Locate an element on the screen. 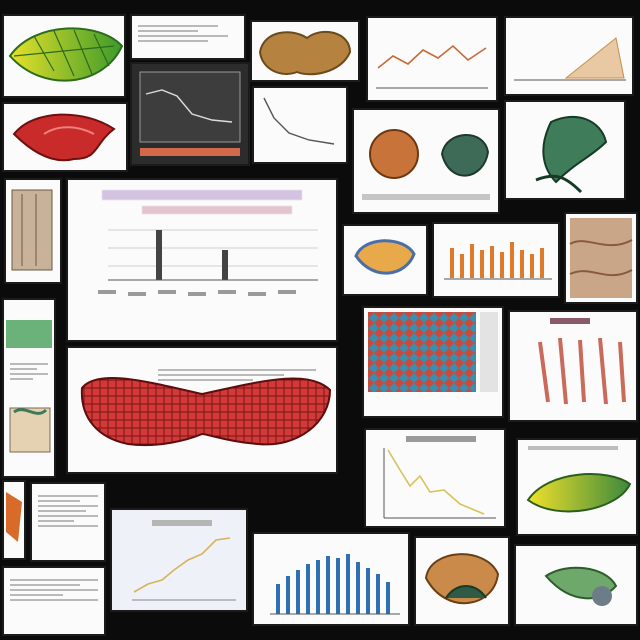 The height and width of the screenshot is (640, 640). colored-organ-tile is located at coordinates (385, 260).